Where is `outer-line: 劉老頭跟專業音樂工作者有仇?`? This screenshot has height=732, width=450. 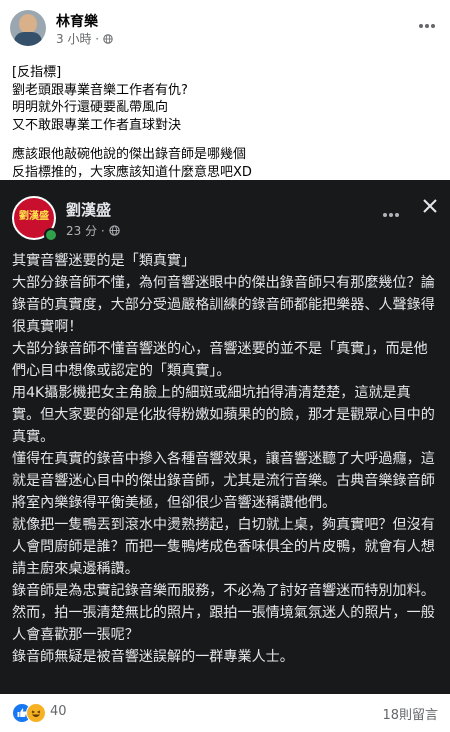 outer-line: 劉老頭跟專業音樂工作者有仇? is located at coordinates (100, 90).